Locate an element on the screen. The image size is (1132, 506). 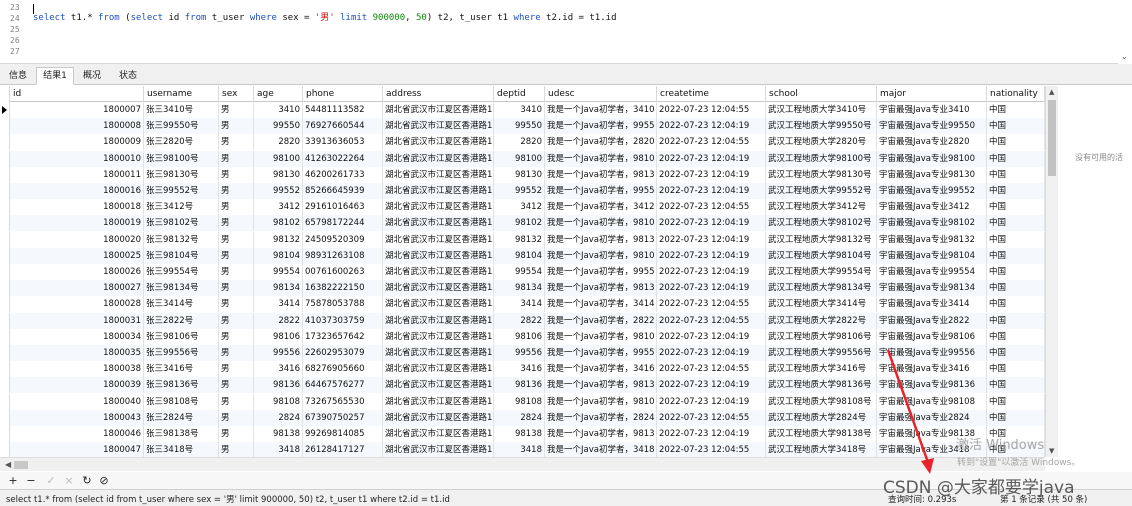
column-header-age: age is located at coordinates (278, 94).